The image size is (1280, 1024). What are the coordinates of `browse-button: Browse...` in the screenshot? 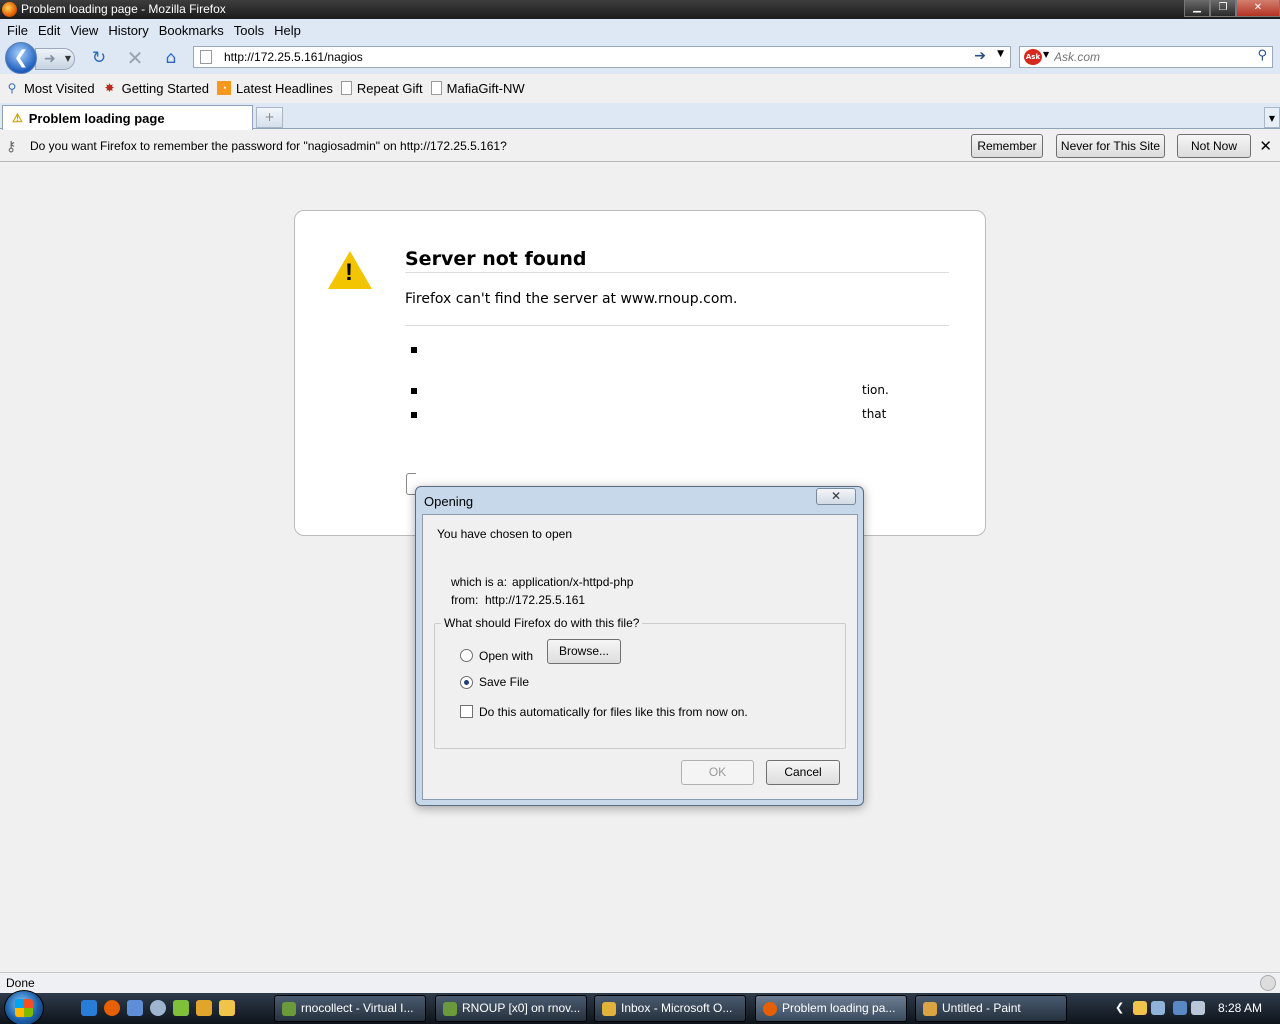 It's located at (584, 651).